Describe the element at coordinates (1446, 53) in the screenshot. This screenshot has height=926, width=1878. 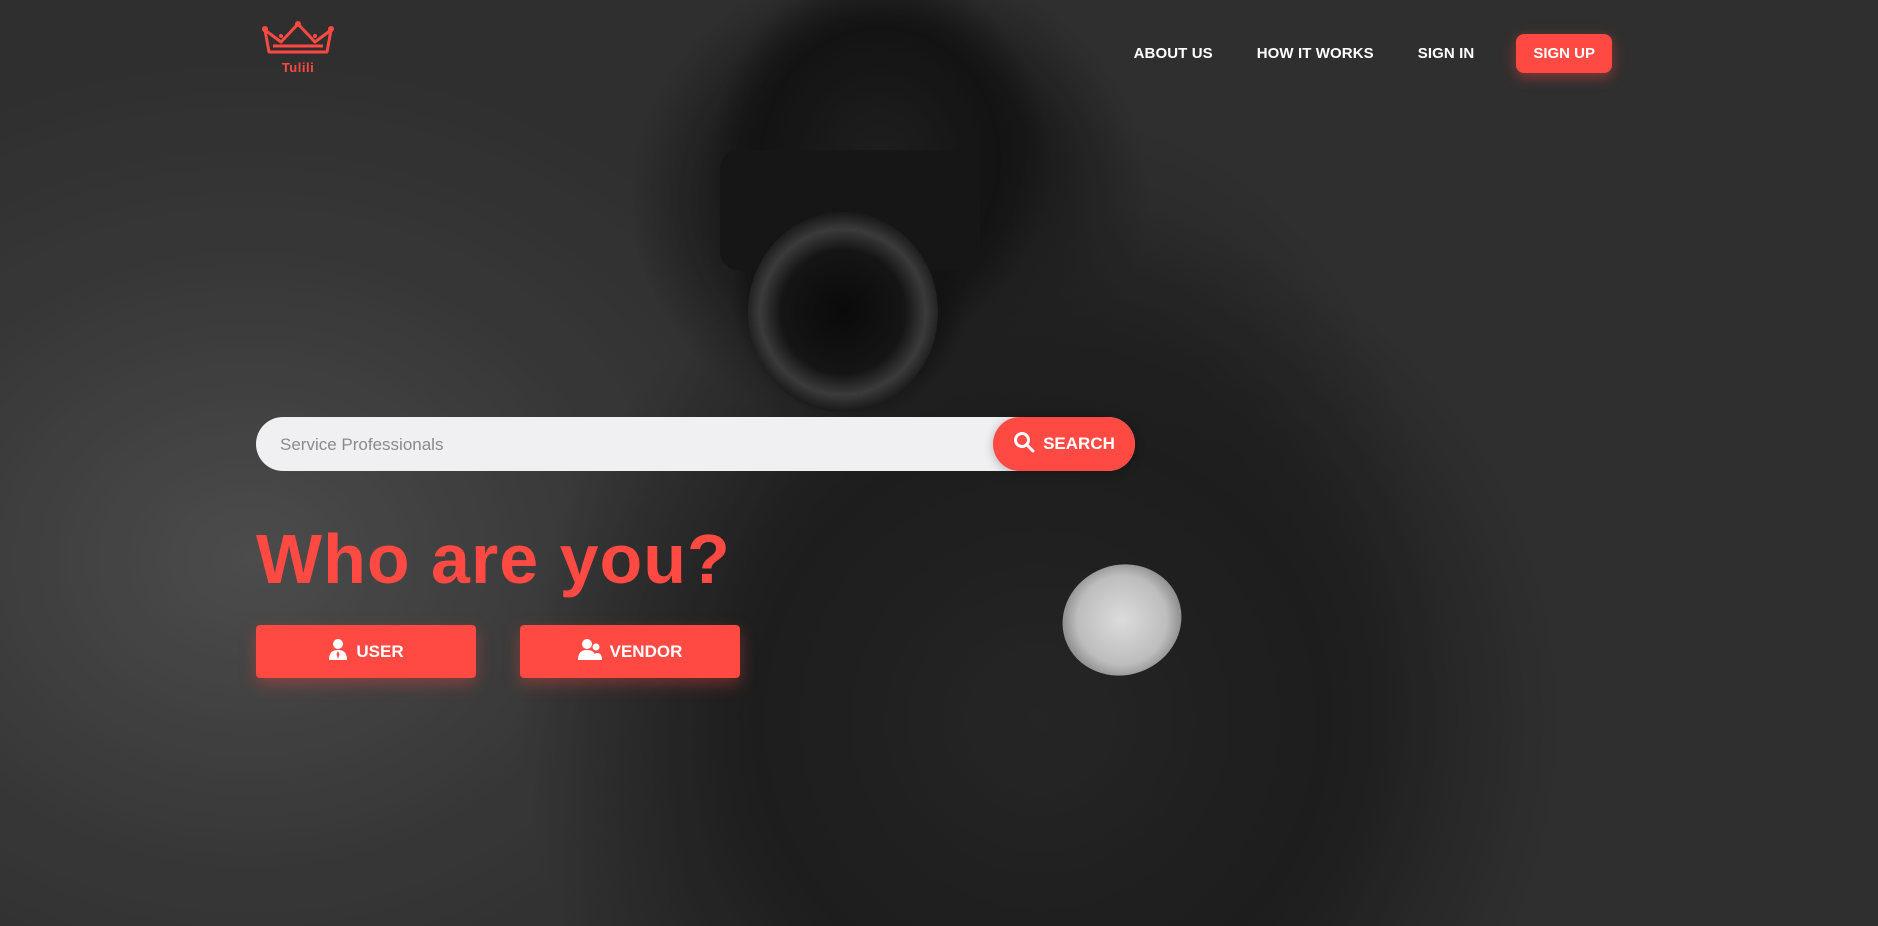
I see `nav-sign-in: SIGN IN` at that location.